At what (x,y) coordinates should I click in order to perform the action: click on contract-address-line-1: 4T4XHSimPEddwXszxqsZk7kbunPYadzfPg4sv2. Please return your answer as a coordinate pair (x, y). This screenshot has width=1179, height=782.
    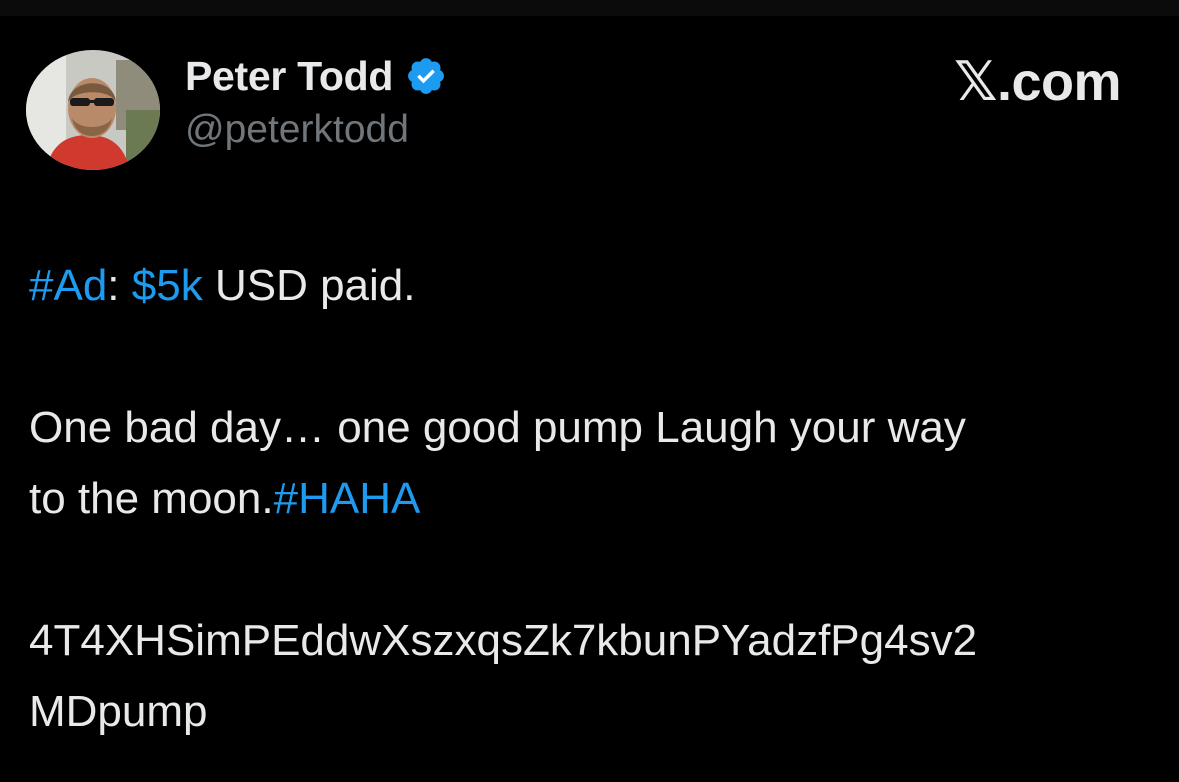
    Looking at the image, I should click on (503, 640).